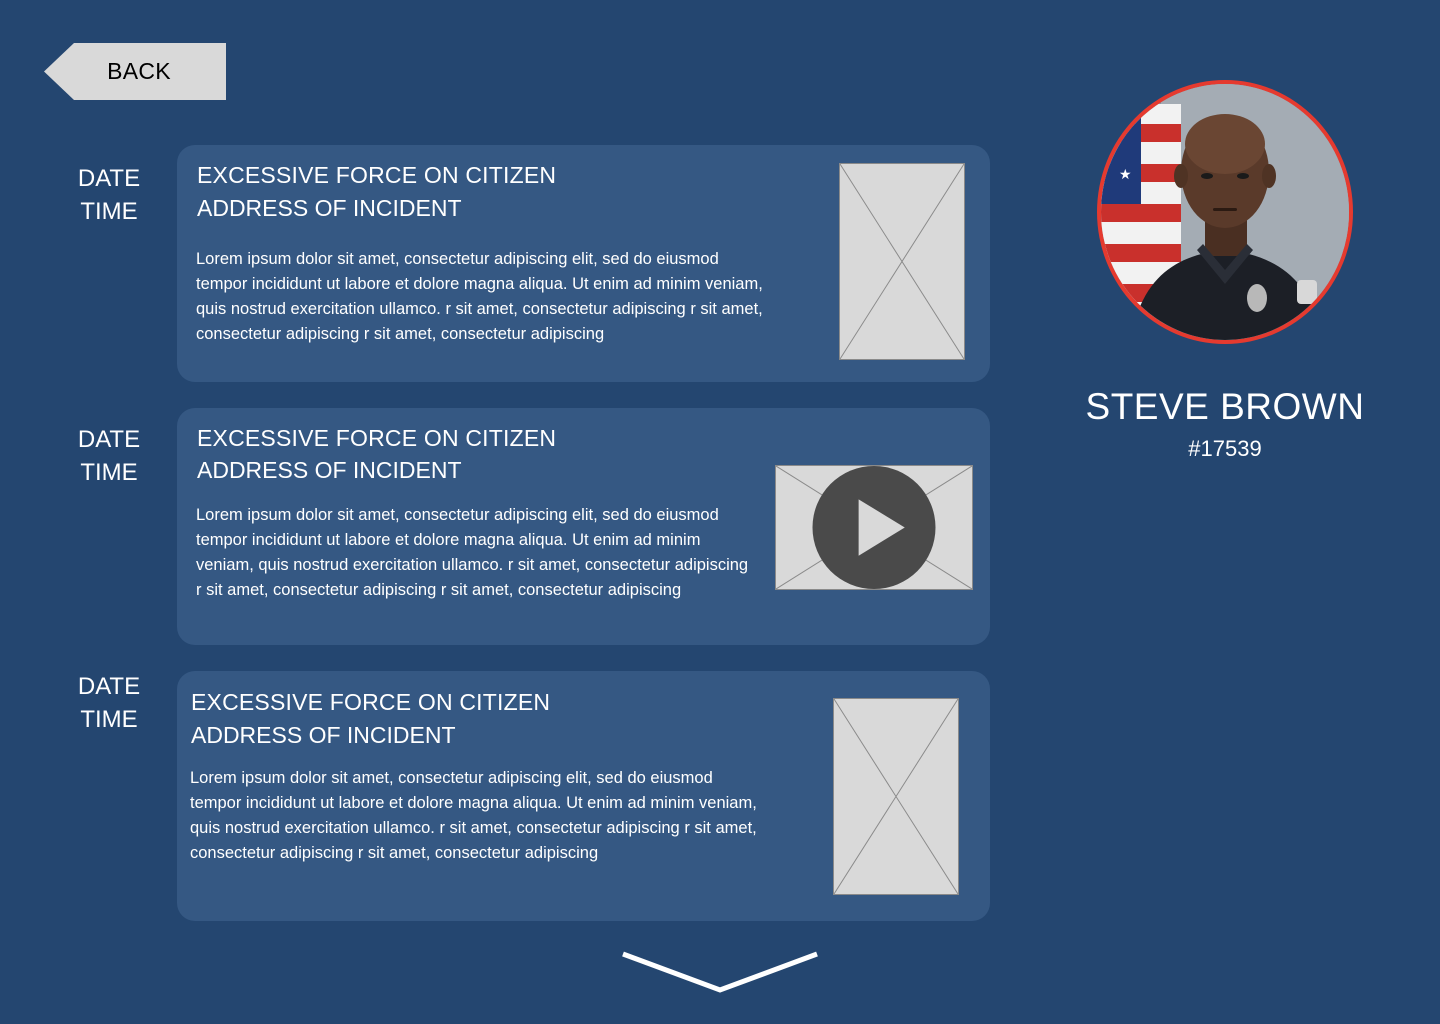  I want to click on chevron-down-icon, so click(720, 973).